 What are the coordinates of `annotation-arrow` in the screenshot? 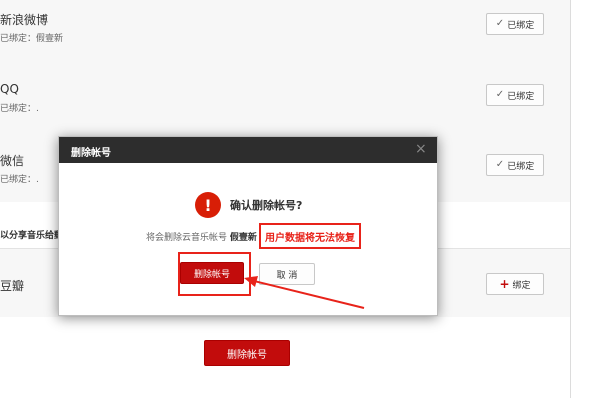 It's located at (304, 292).